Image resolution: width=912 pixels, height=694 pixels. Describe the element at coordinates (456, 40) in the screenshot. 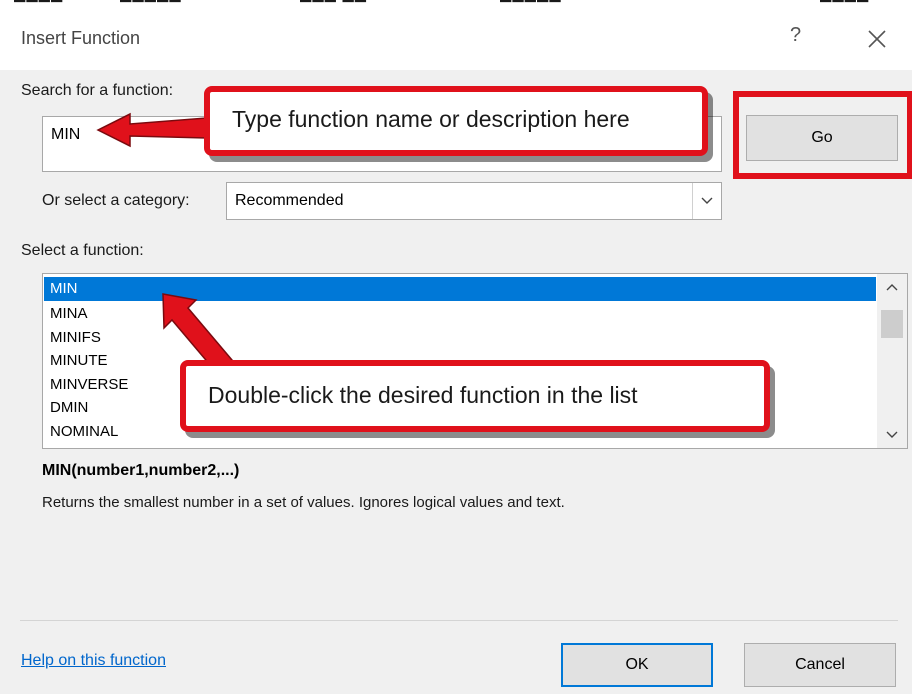

I see `title-bar: Insert Function ?` at that location.